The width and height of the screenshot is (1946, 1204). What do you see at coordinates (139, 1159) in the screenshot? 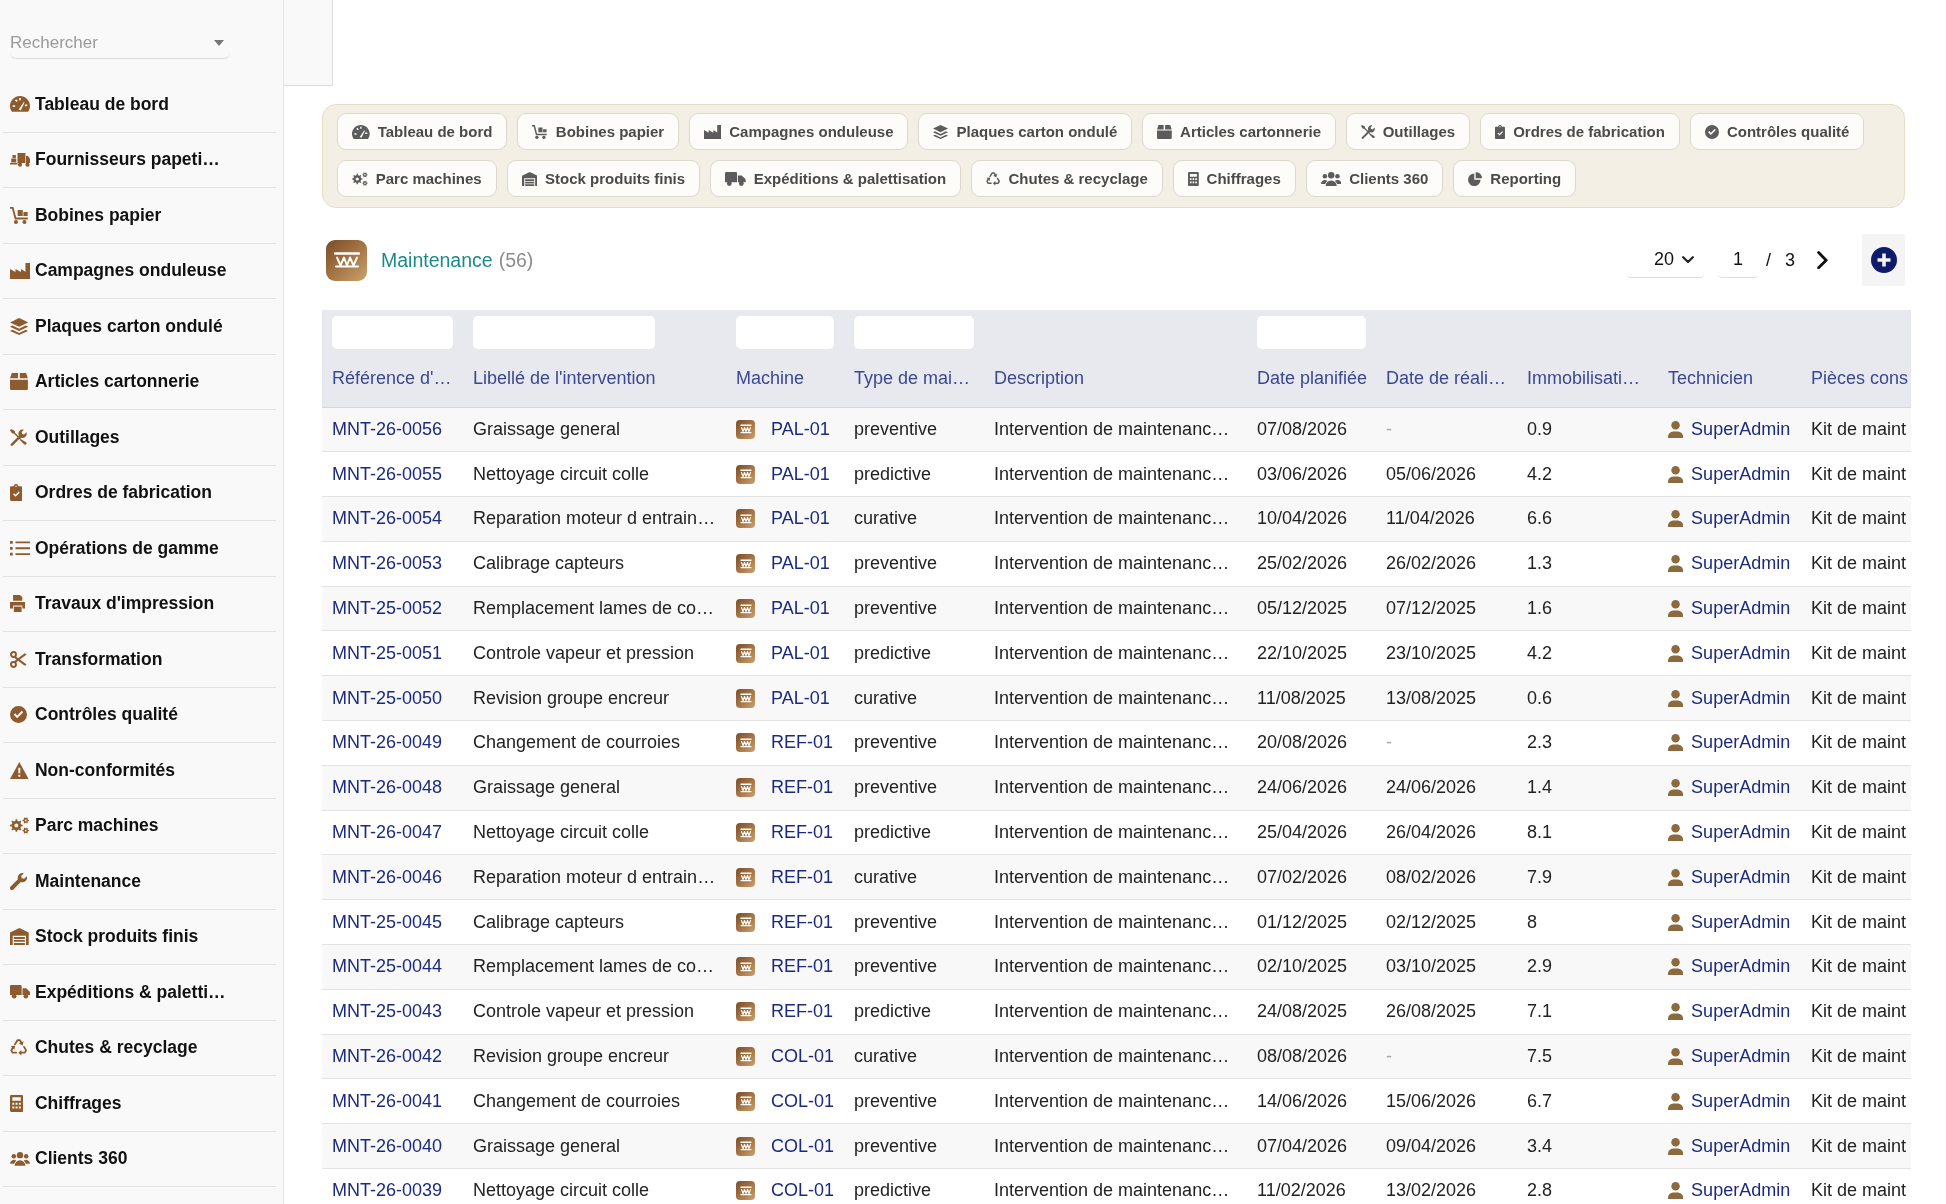
I see `sidebar-item: Clients 360` at bounding box center [139, 1159].